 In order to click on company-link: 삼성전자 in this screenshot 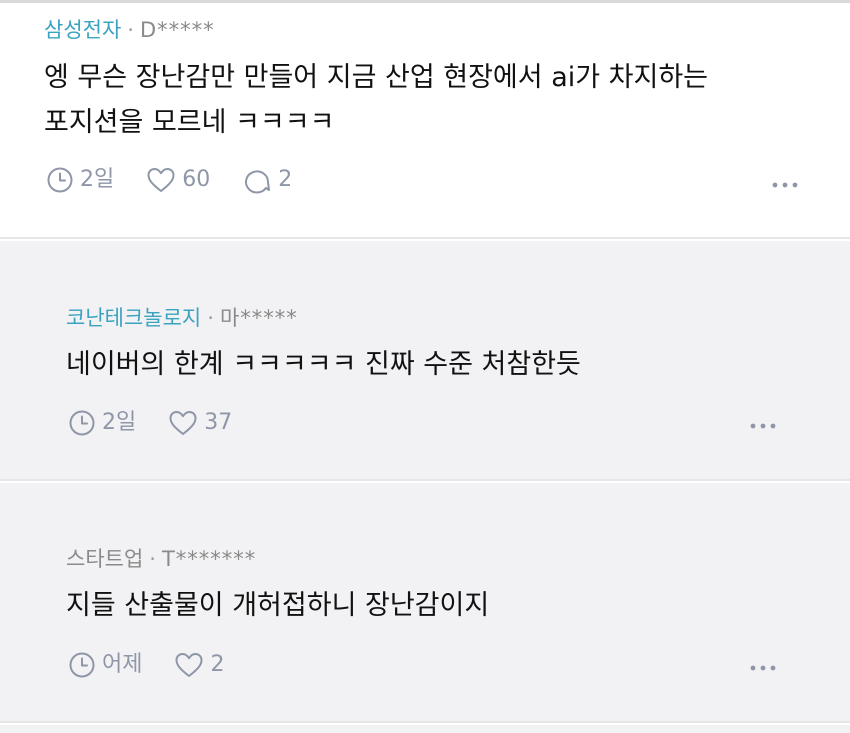, I will do `click(82, 30)`.